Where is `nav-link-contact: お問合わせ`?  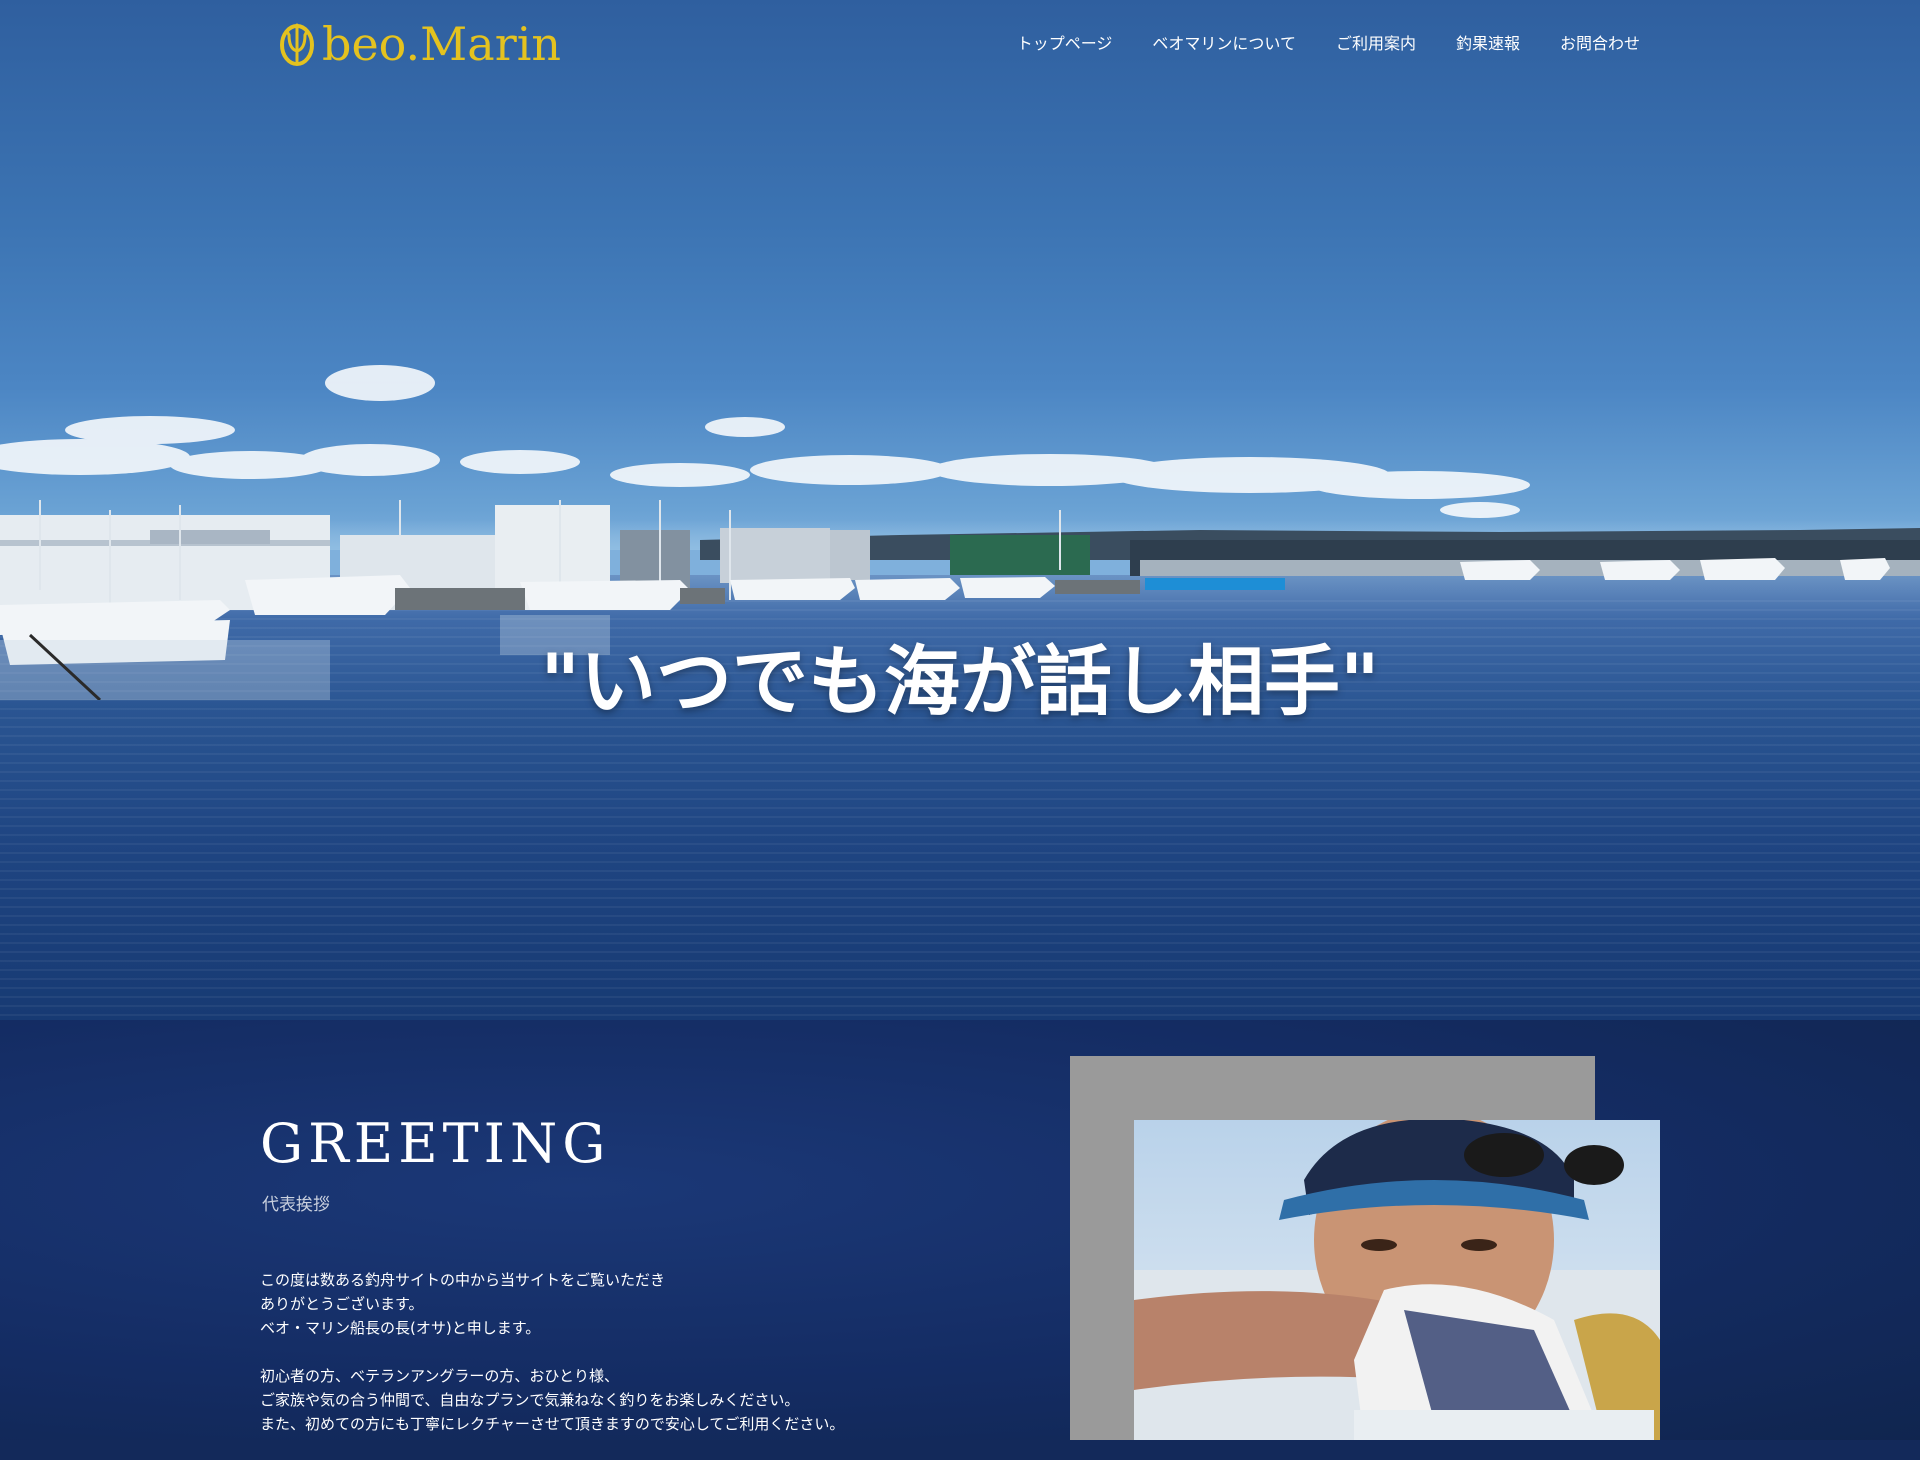
nav-link-contact: お問合わせ is located at coordinates (1600, 42).